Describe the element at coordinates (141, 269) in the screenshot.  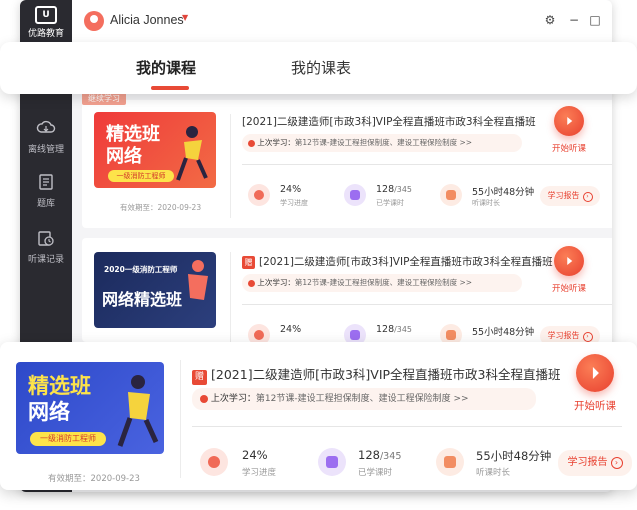
I see `cover-subtitle: 2020一级消防工程师` at that location.